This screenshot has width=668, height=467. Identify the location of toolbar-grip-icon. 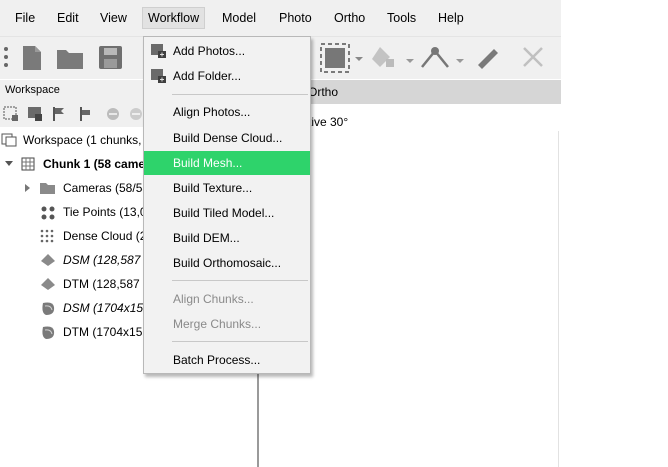
(6, 57).